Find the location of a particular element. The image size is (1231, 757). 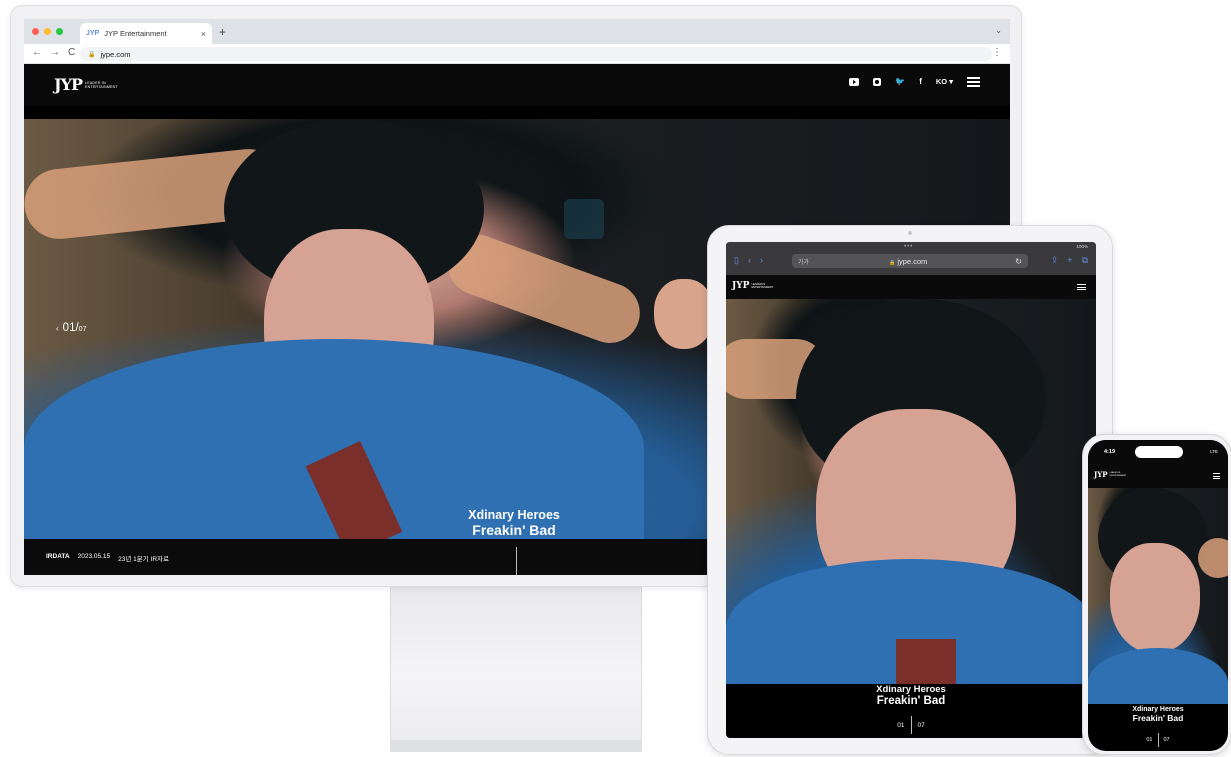

browser-menu-icon: ⋮ is located at coordinates (997, 52).